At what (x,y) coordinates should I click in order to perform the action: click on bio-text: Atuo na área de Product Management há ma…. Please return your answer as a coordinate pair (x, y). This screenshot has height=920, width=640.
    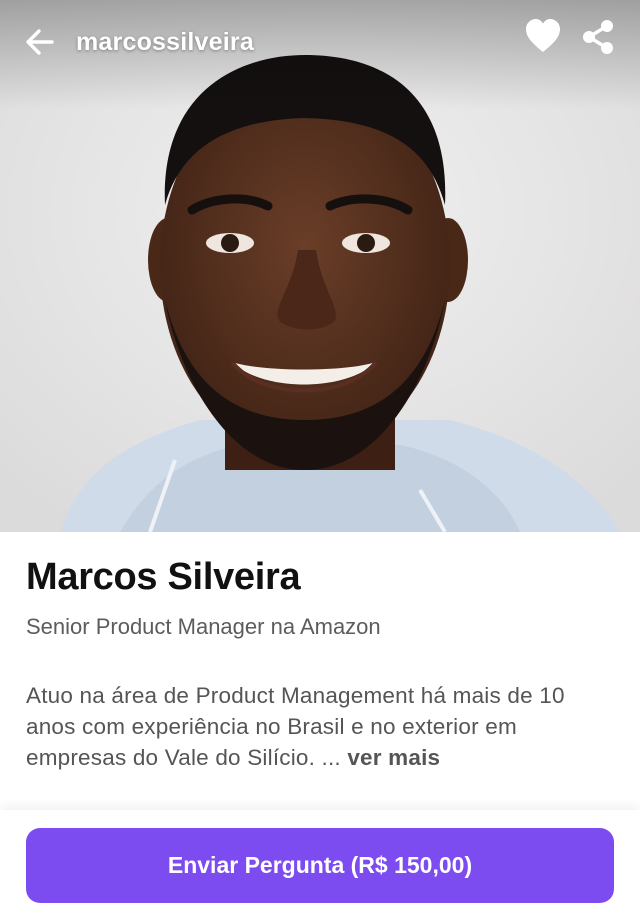
    Looking at the image, I should click on (295, 726).